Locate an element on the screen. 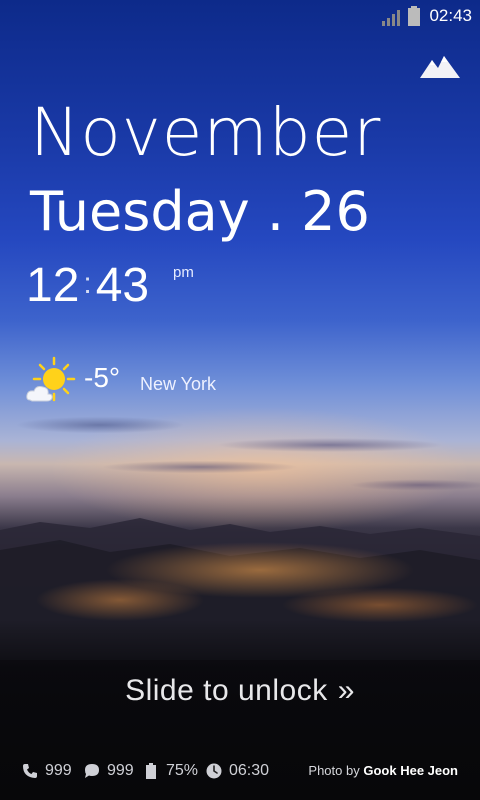  alarm-clock-icon is located at coordinates (214, 771).